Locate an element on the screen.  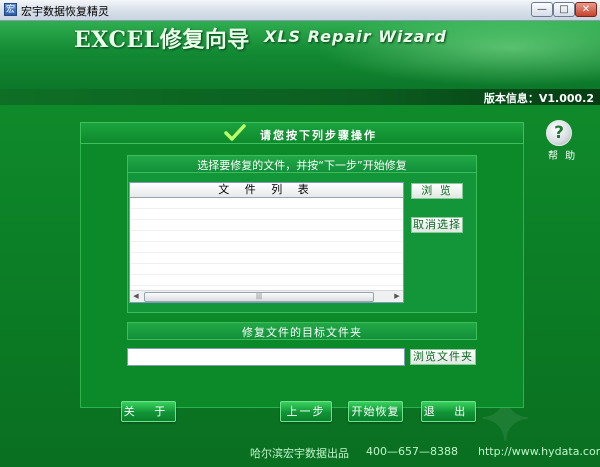
maximize-button: □ is located at coordinates (564, 9).